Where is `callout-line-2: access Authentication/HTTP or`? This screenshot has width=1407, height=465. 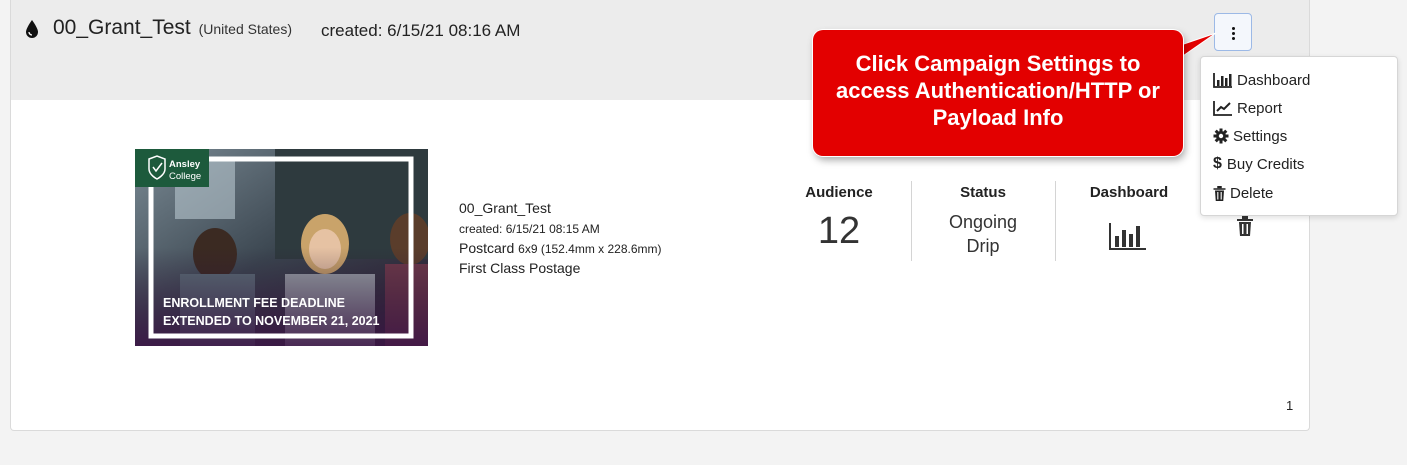
callout-line-2: access Authentication/HTTP or is located at coordinates (998, 90).